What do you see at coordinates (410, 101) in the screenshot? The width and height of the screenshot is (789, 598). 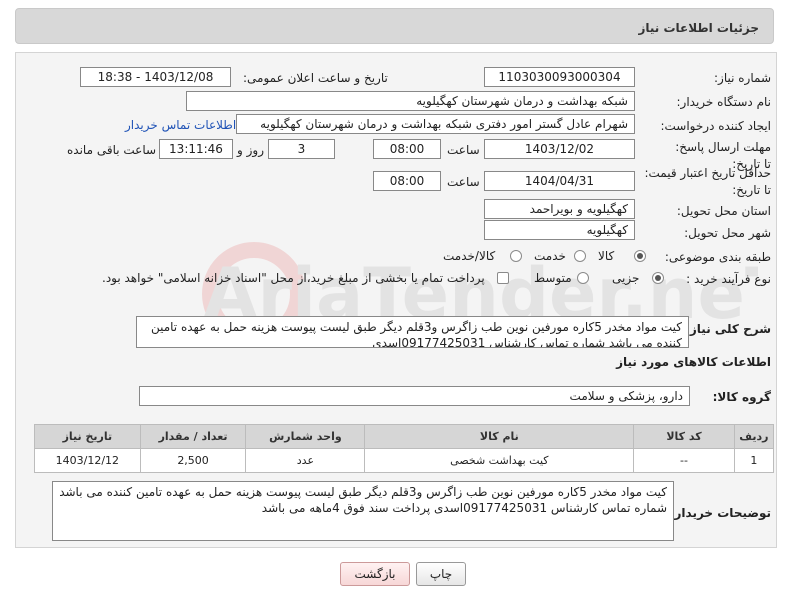 I see `buyer-org-field: شبکه بهداشت و درمان شهرستان کهگیلویه` at bounding box center [410, 101].